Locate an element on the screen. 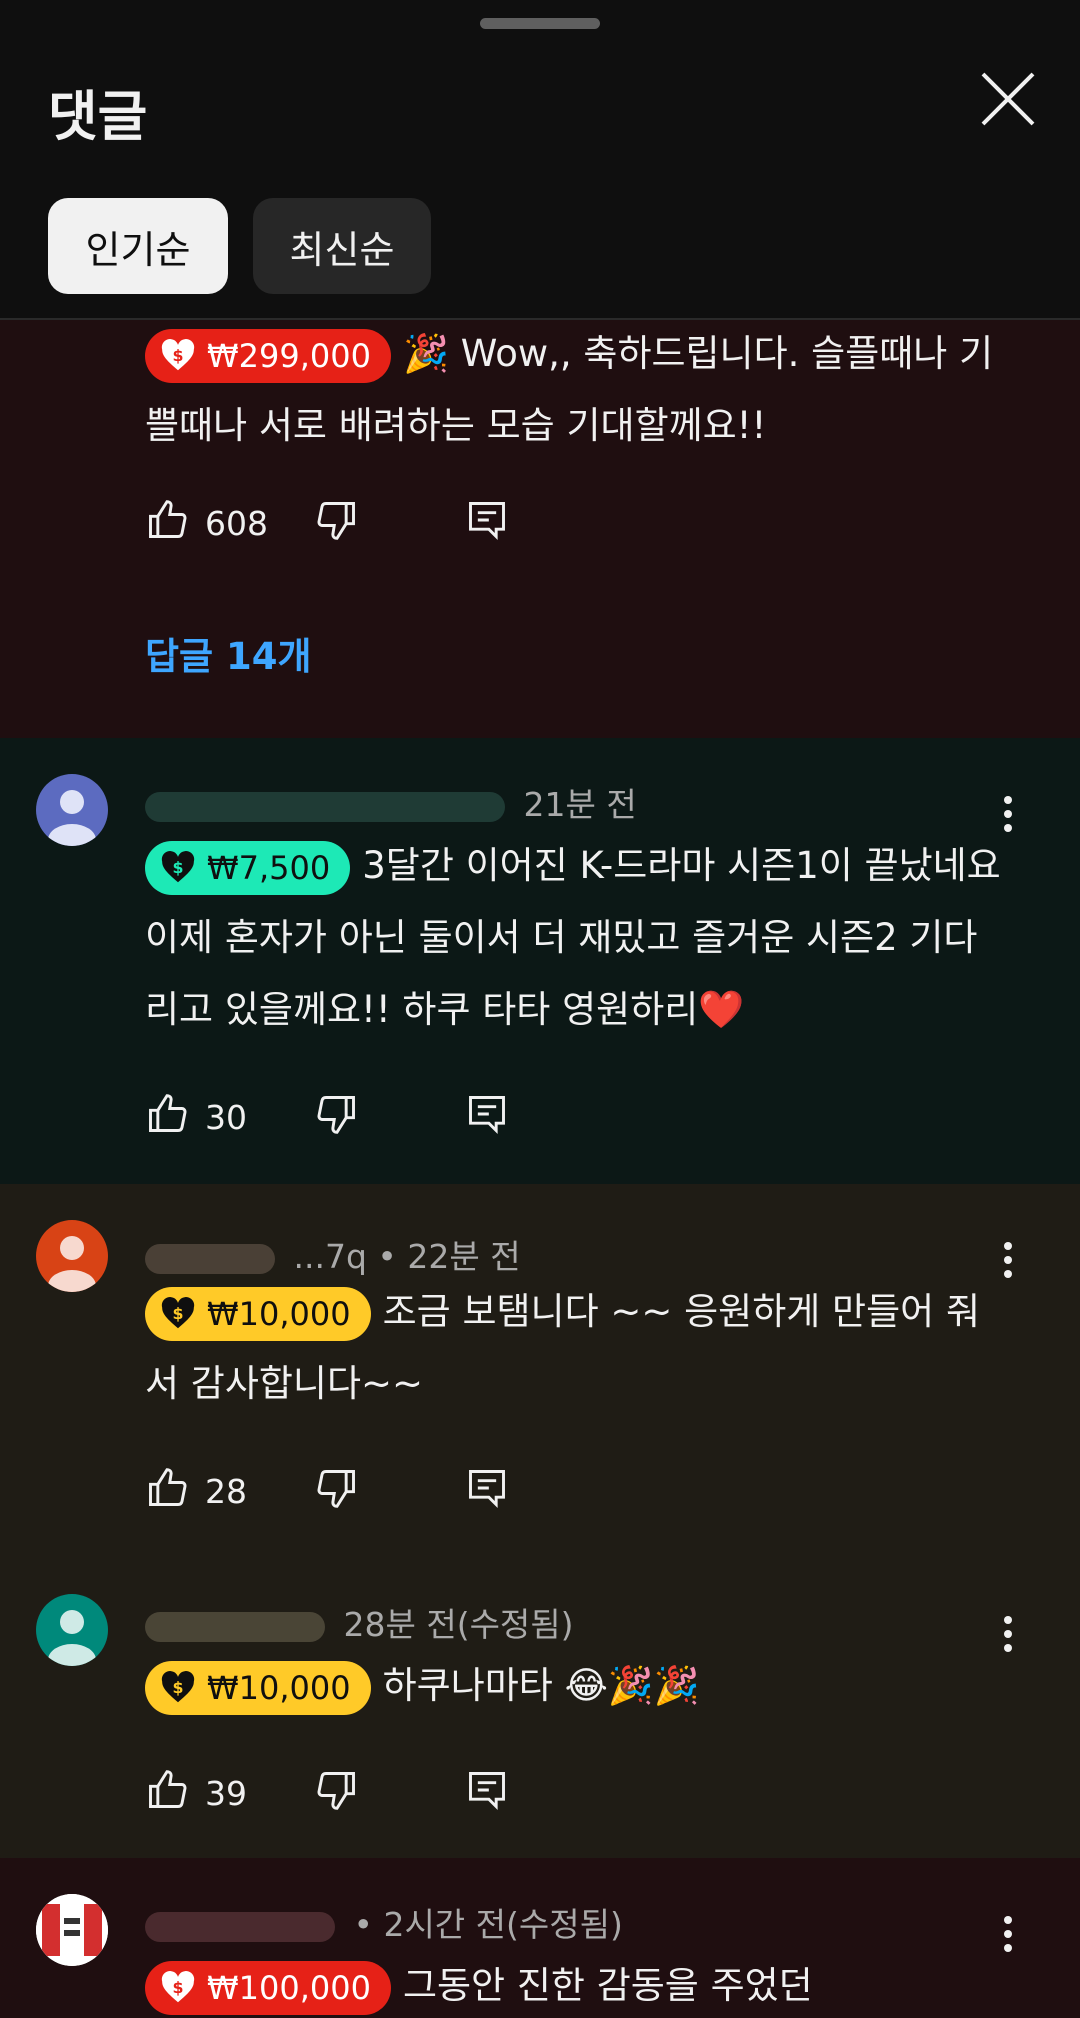 Image resolution: width=1080 pixels, height=2018 pixels. comment-actions: 30 is located at coordinates (345, 1117).